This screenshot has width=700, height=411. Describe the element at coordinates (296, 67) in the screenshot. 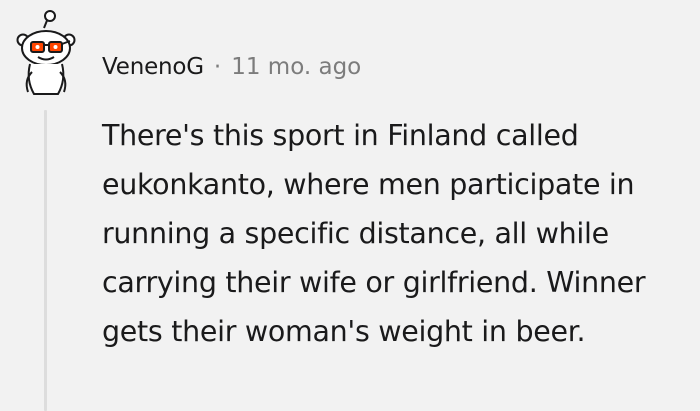

I see `comment-timestamp: 11 mo. ago` at that location.